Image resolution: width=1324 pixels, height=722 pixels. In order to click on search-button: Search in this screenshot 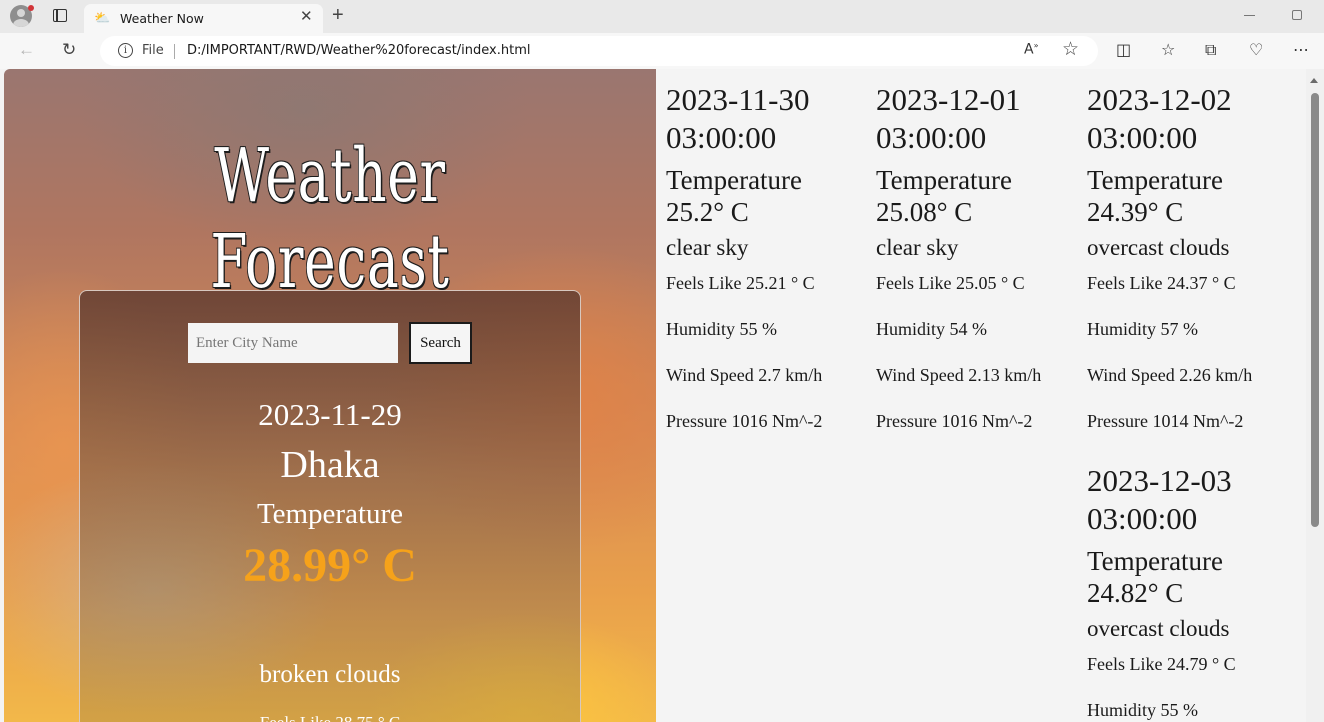, I will do `click(440, 343)`.